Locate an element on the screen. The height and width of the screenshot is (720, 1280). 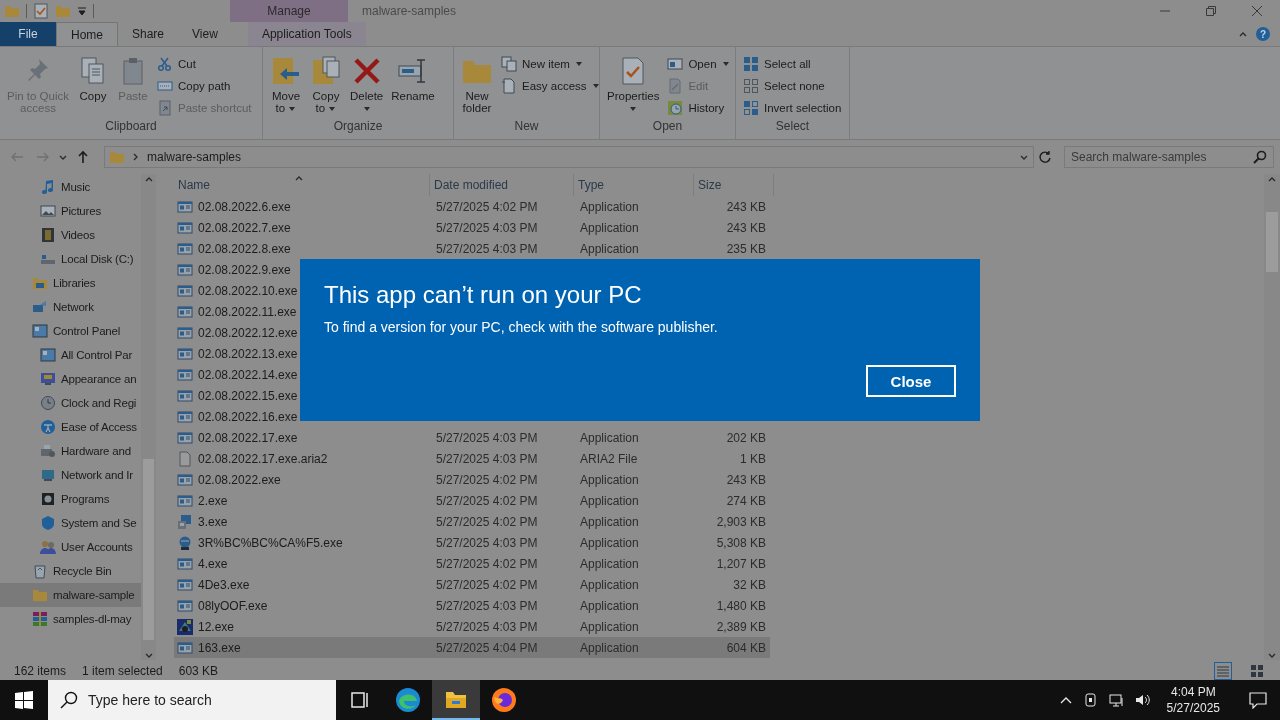
size-cell-text: 274 KB is located at coordinates (746, 500).